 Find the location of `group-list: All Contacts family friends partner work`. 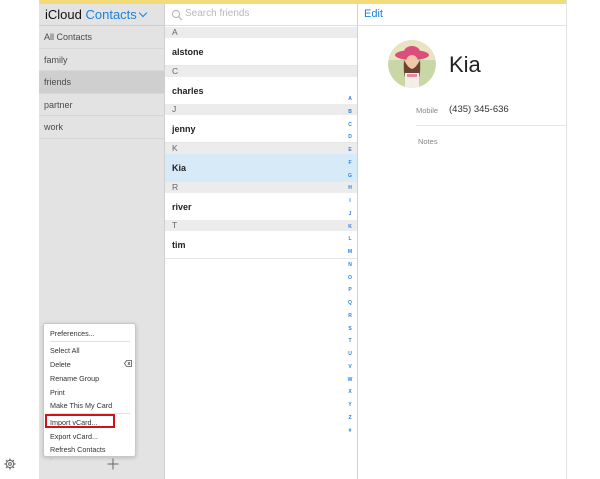

group-list: All Contacts family friends partner work is located at coordinates (102, 82).